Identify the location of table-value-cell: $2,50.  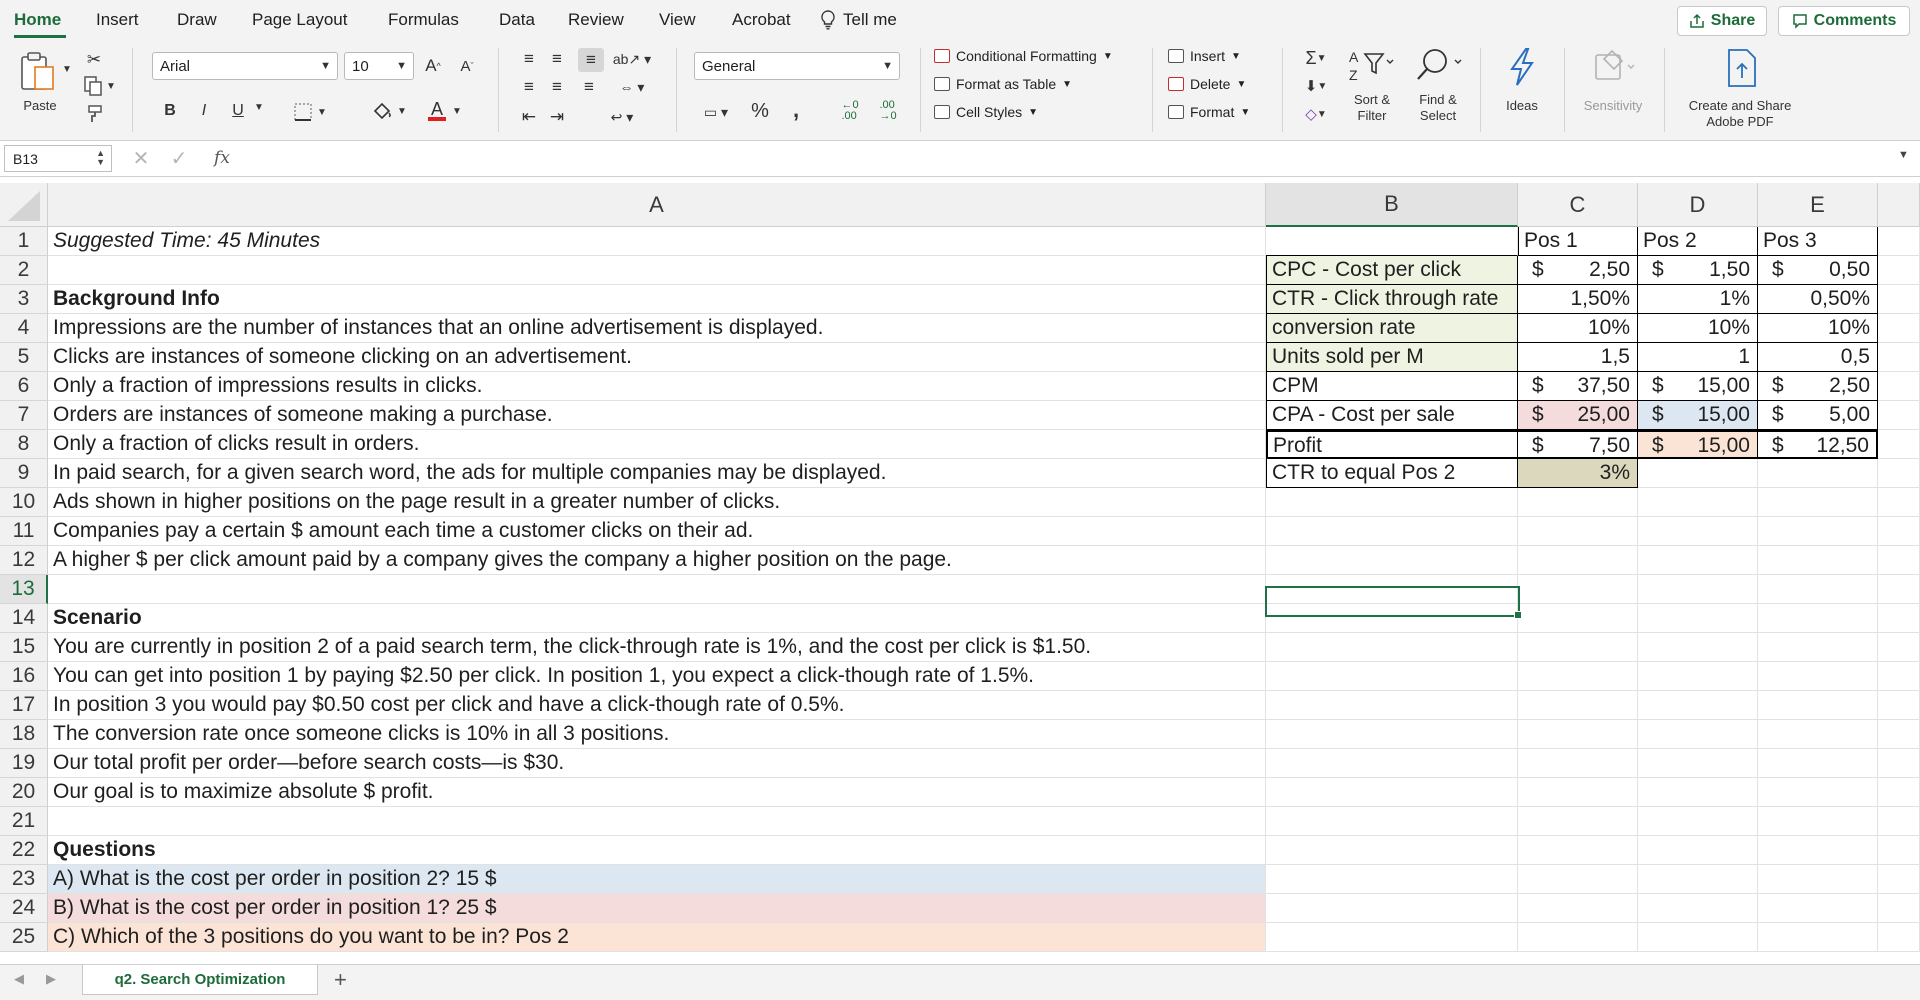
(1818, 386).